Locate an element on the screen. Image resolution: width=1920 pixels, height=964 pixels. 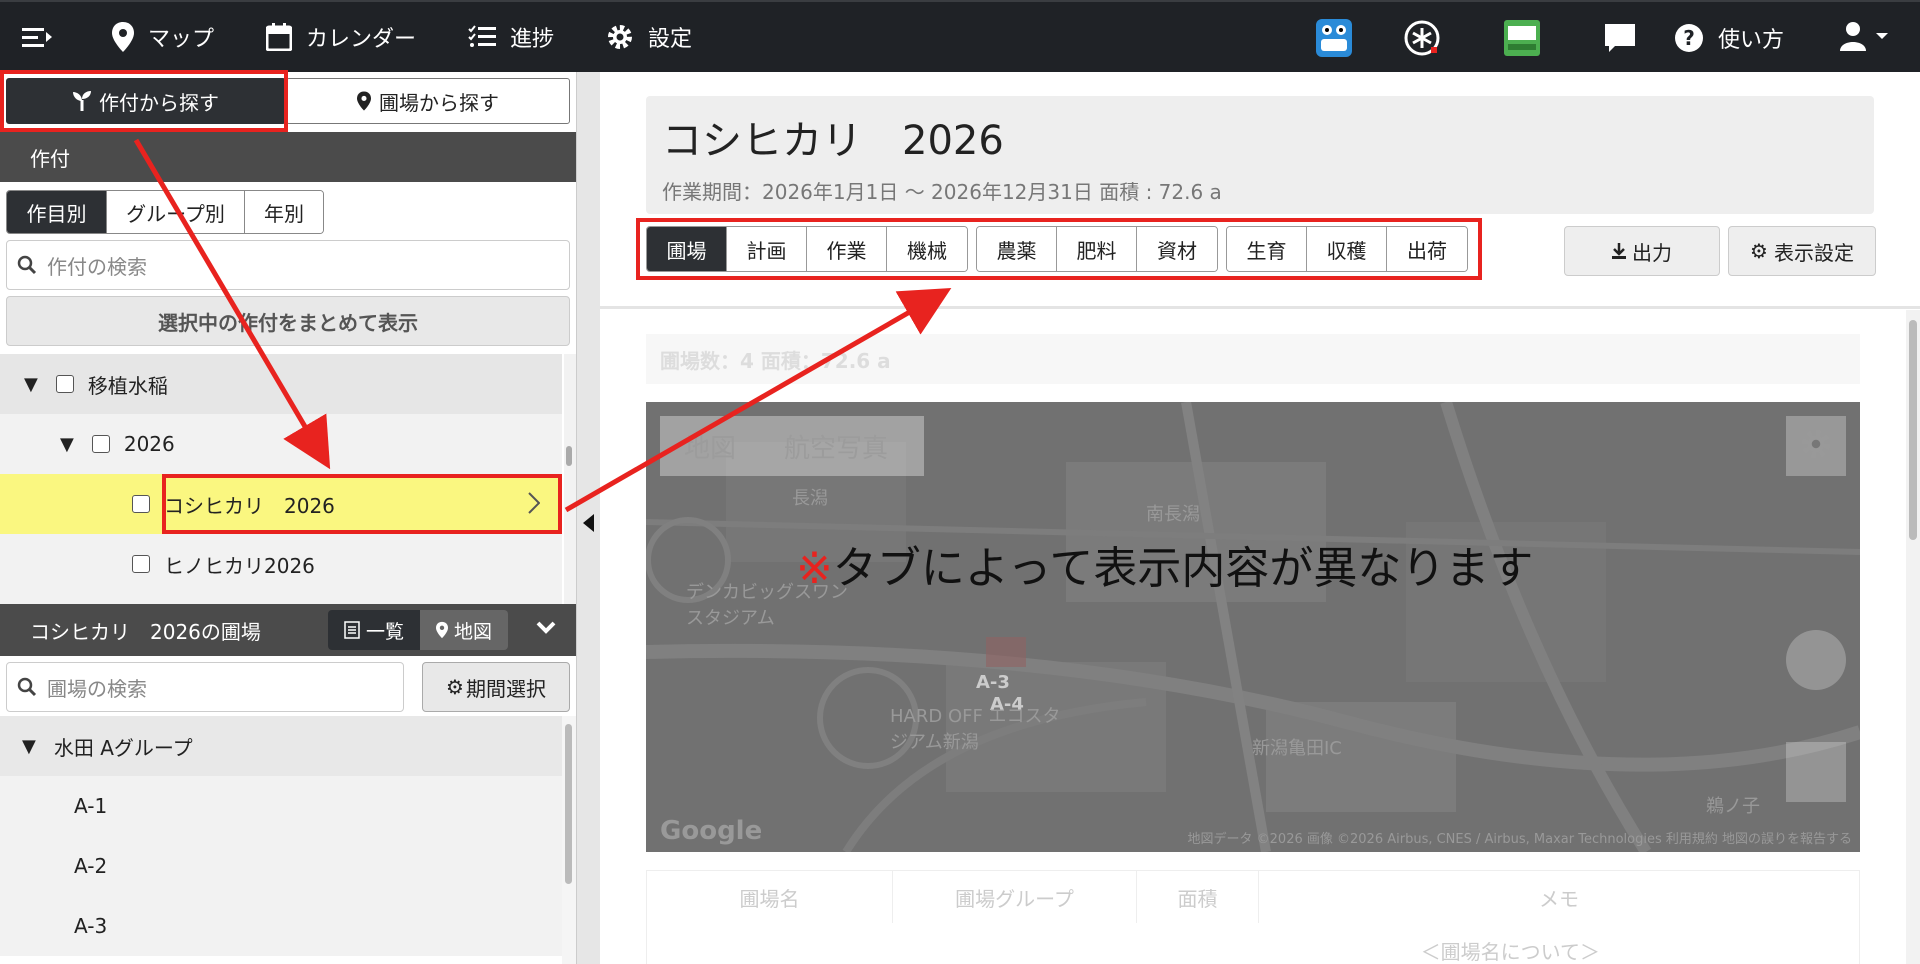
nav-settings-label: 設定 is located at coordinates (670, 39).